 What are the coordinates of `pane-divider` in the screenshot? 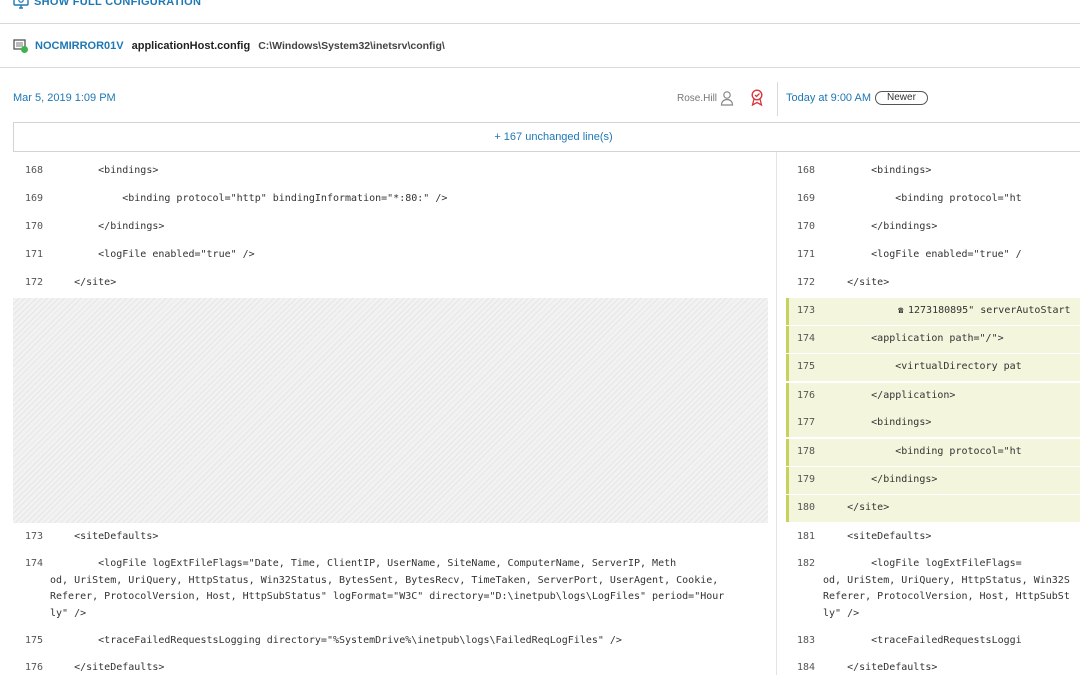 It's located at (776, 413).